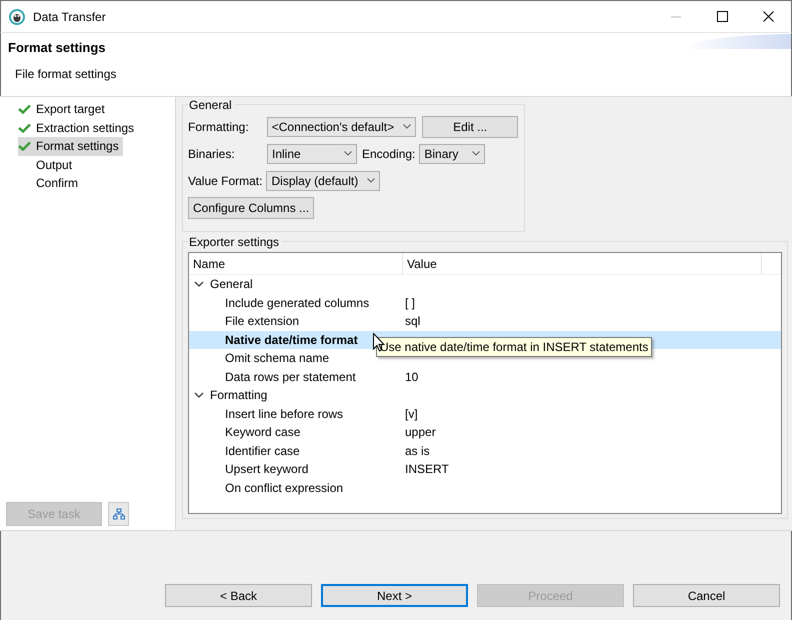  Describe the element at coordinates (412, 321) in the screenshot. I see `property-value: sql` at that location.